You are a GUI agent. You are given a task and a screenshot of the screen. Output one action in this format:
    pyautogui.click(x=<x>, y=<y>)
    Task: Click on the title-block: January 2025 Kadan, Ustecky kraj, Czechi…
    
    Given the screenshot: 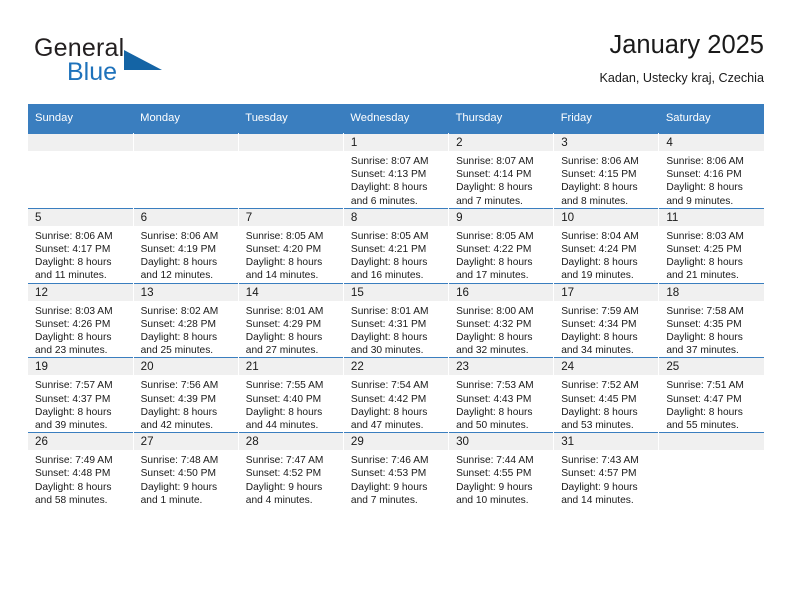 What is the action you would take?
    pyautogui.click(x=682, y=58)
    